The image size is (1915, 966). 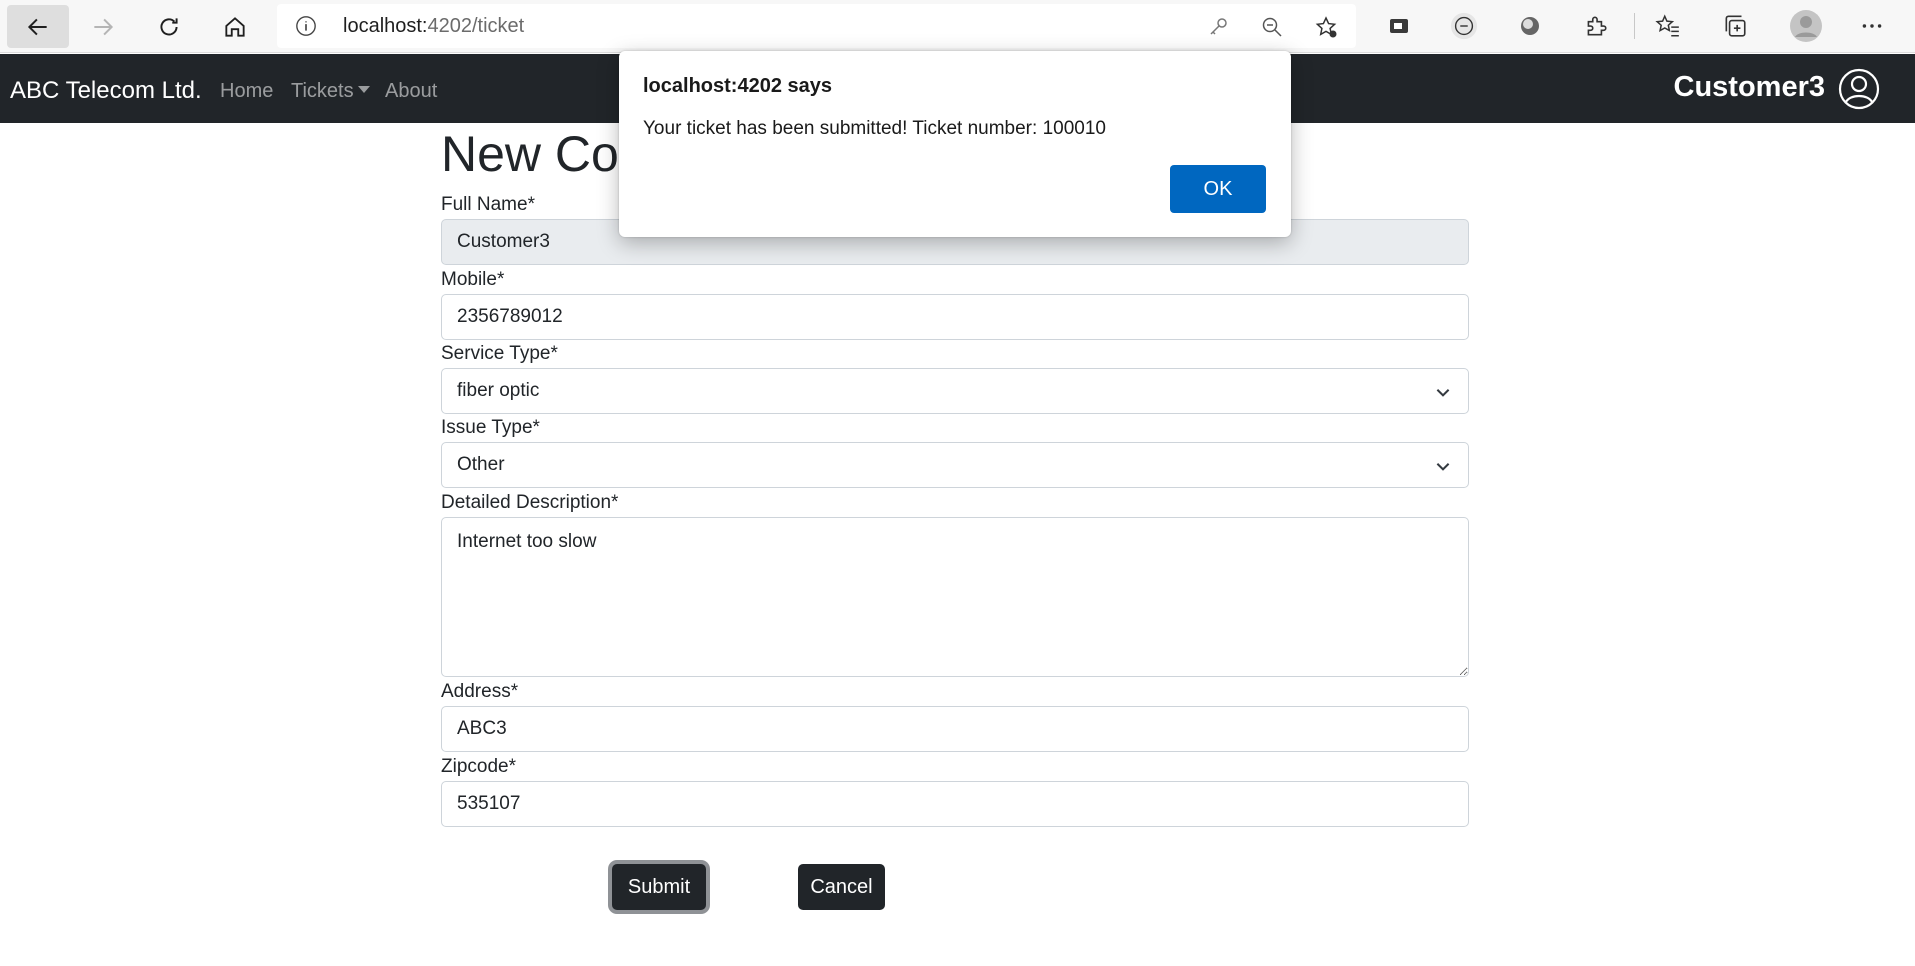 I want to click on mobile-label: Mobile*, so click(x=473, y=279).